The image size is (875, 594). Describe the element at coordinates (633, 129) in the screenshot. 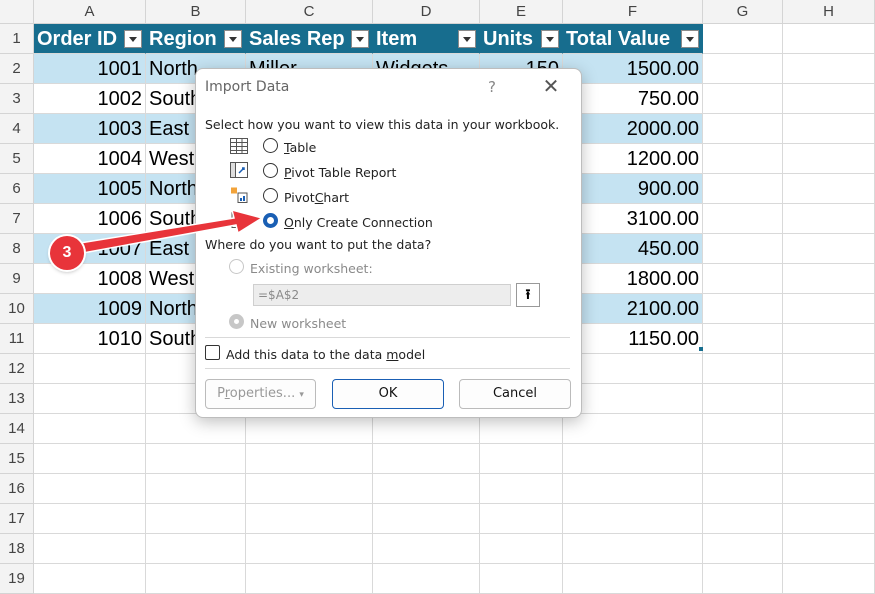

I see `table-cell: 2000.00` at that location.